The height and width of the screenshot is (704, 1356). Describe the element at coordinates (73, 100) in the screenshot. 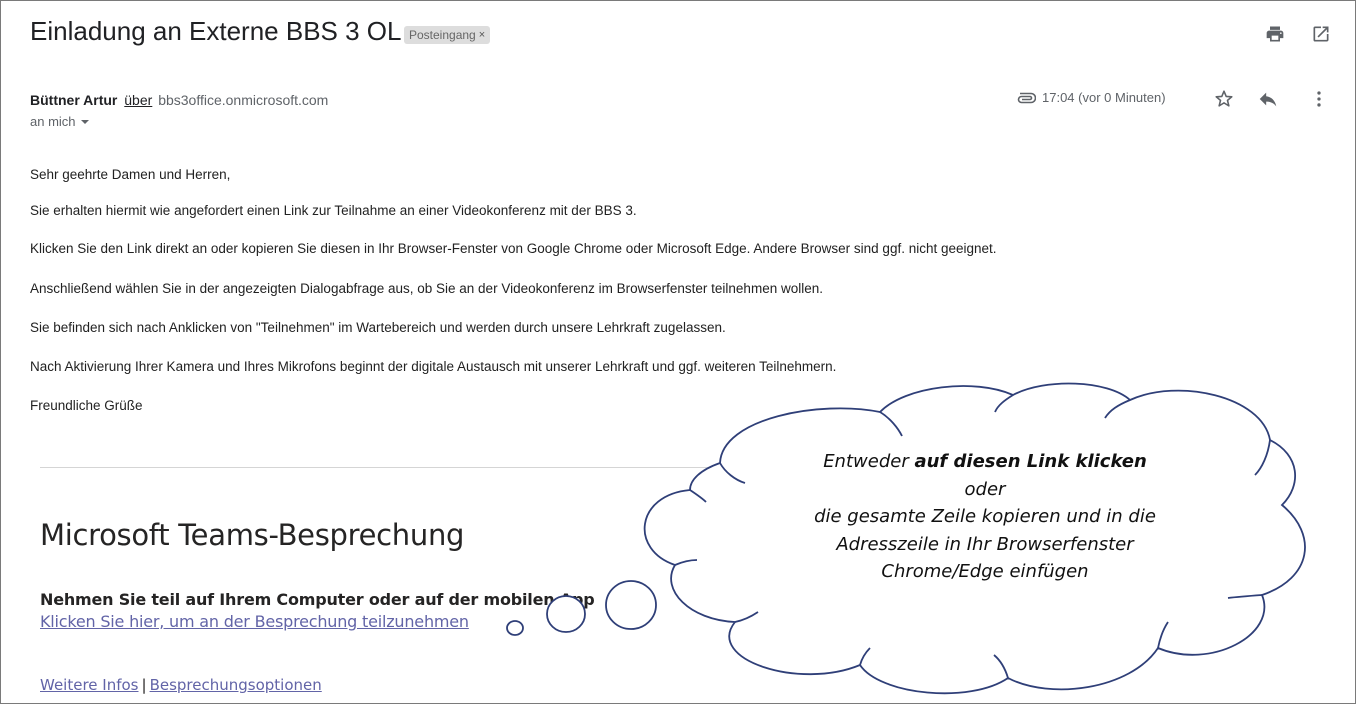

I see `sender-name: Büttner Artur` at that location.